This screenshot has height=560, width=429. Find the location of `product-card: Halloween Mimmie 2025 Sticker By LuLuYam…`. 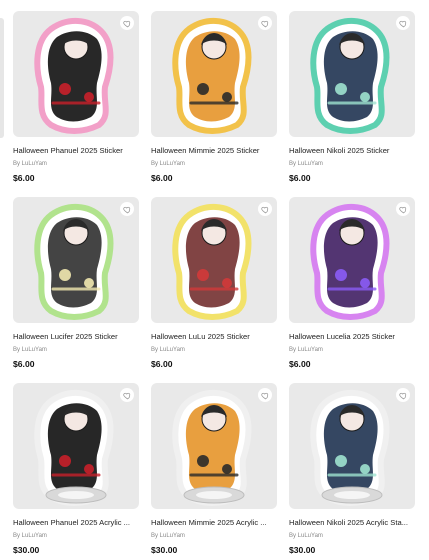

product-card: Halloween Mimmie 2025 Sticker By LuLuYam… is located at coordinates (214, 97).